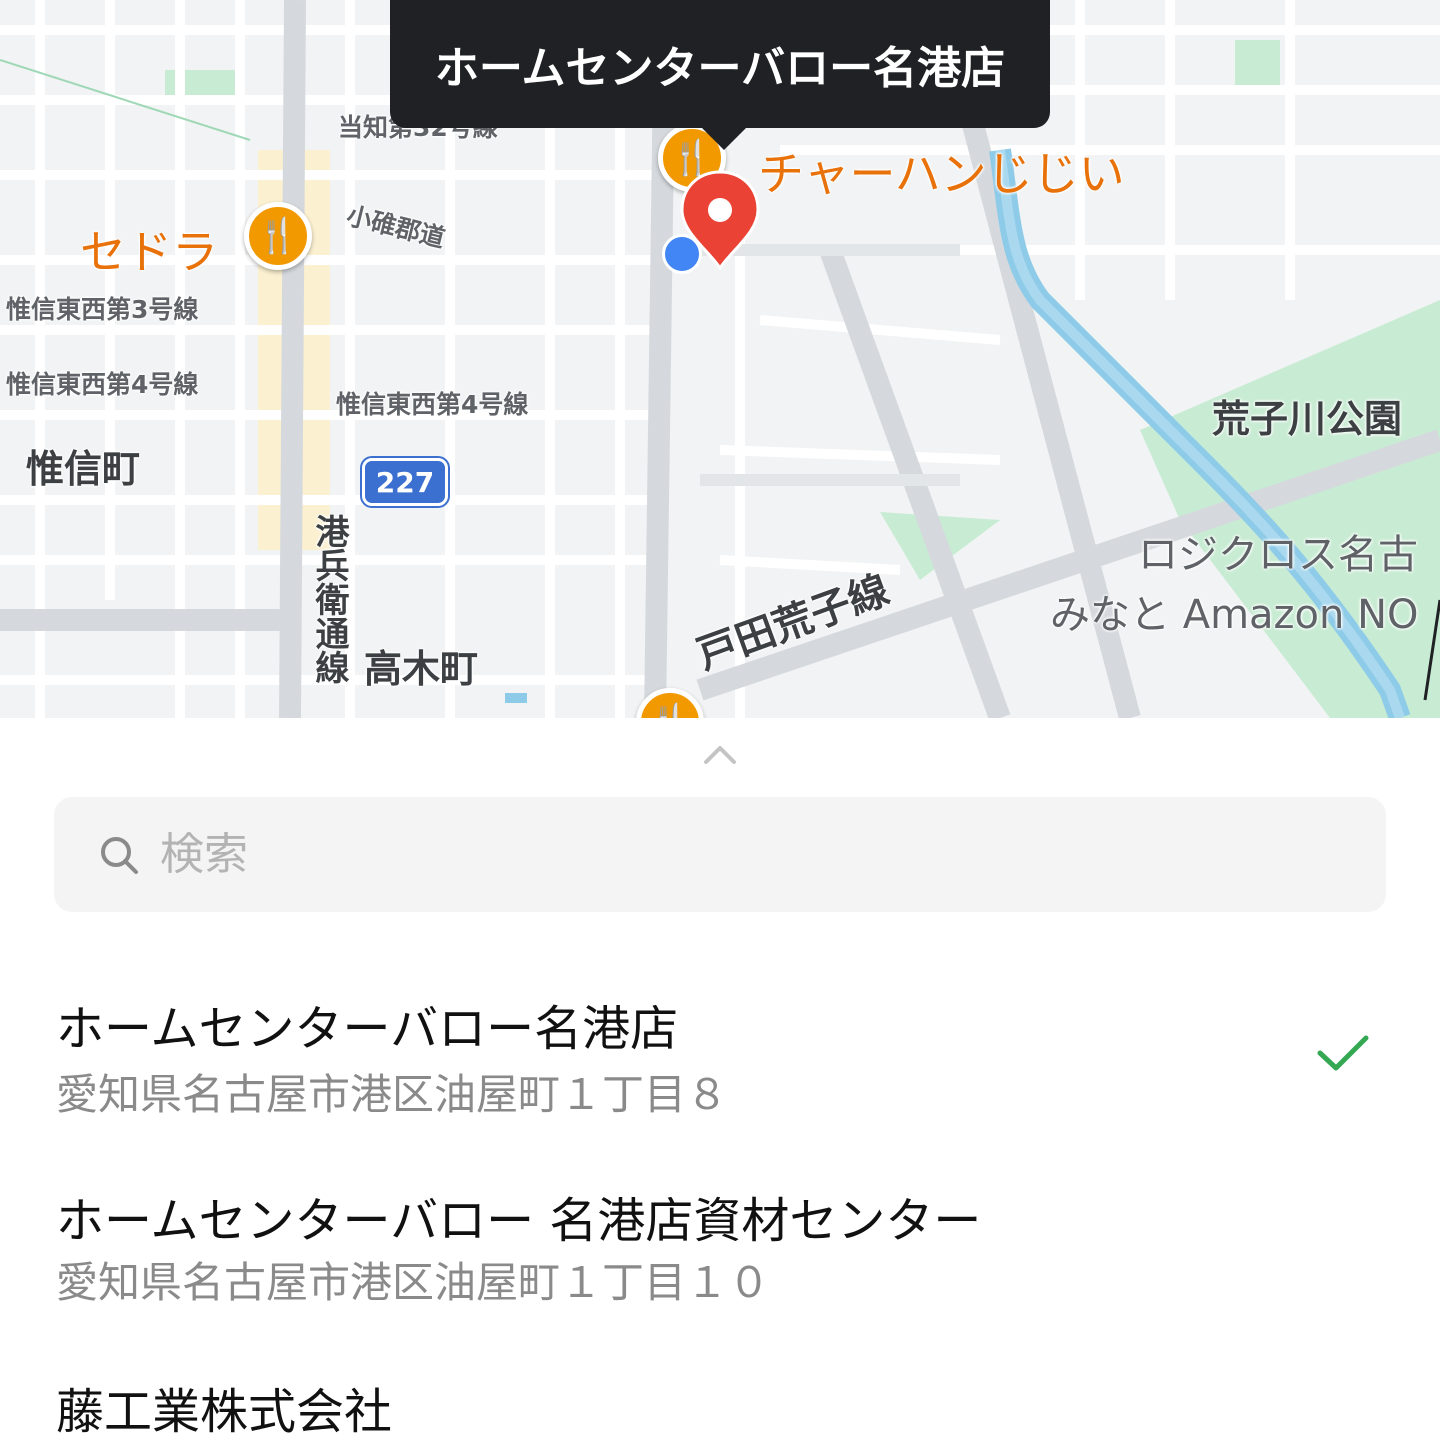 The height and width of the screenshot is (1442, 1440). Describe the element at coordinates (720, 1252) in the screenshot. I see `result-item: ホームセンターバロー 名港店資材センター 愛知県名古屋市港区油屋町１丁目１０` at that location.